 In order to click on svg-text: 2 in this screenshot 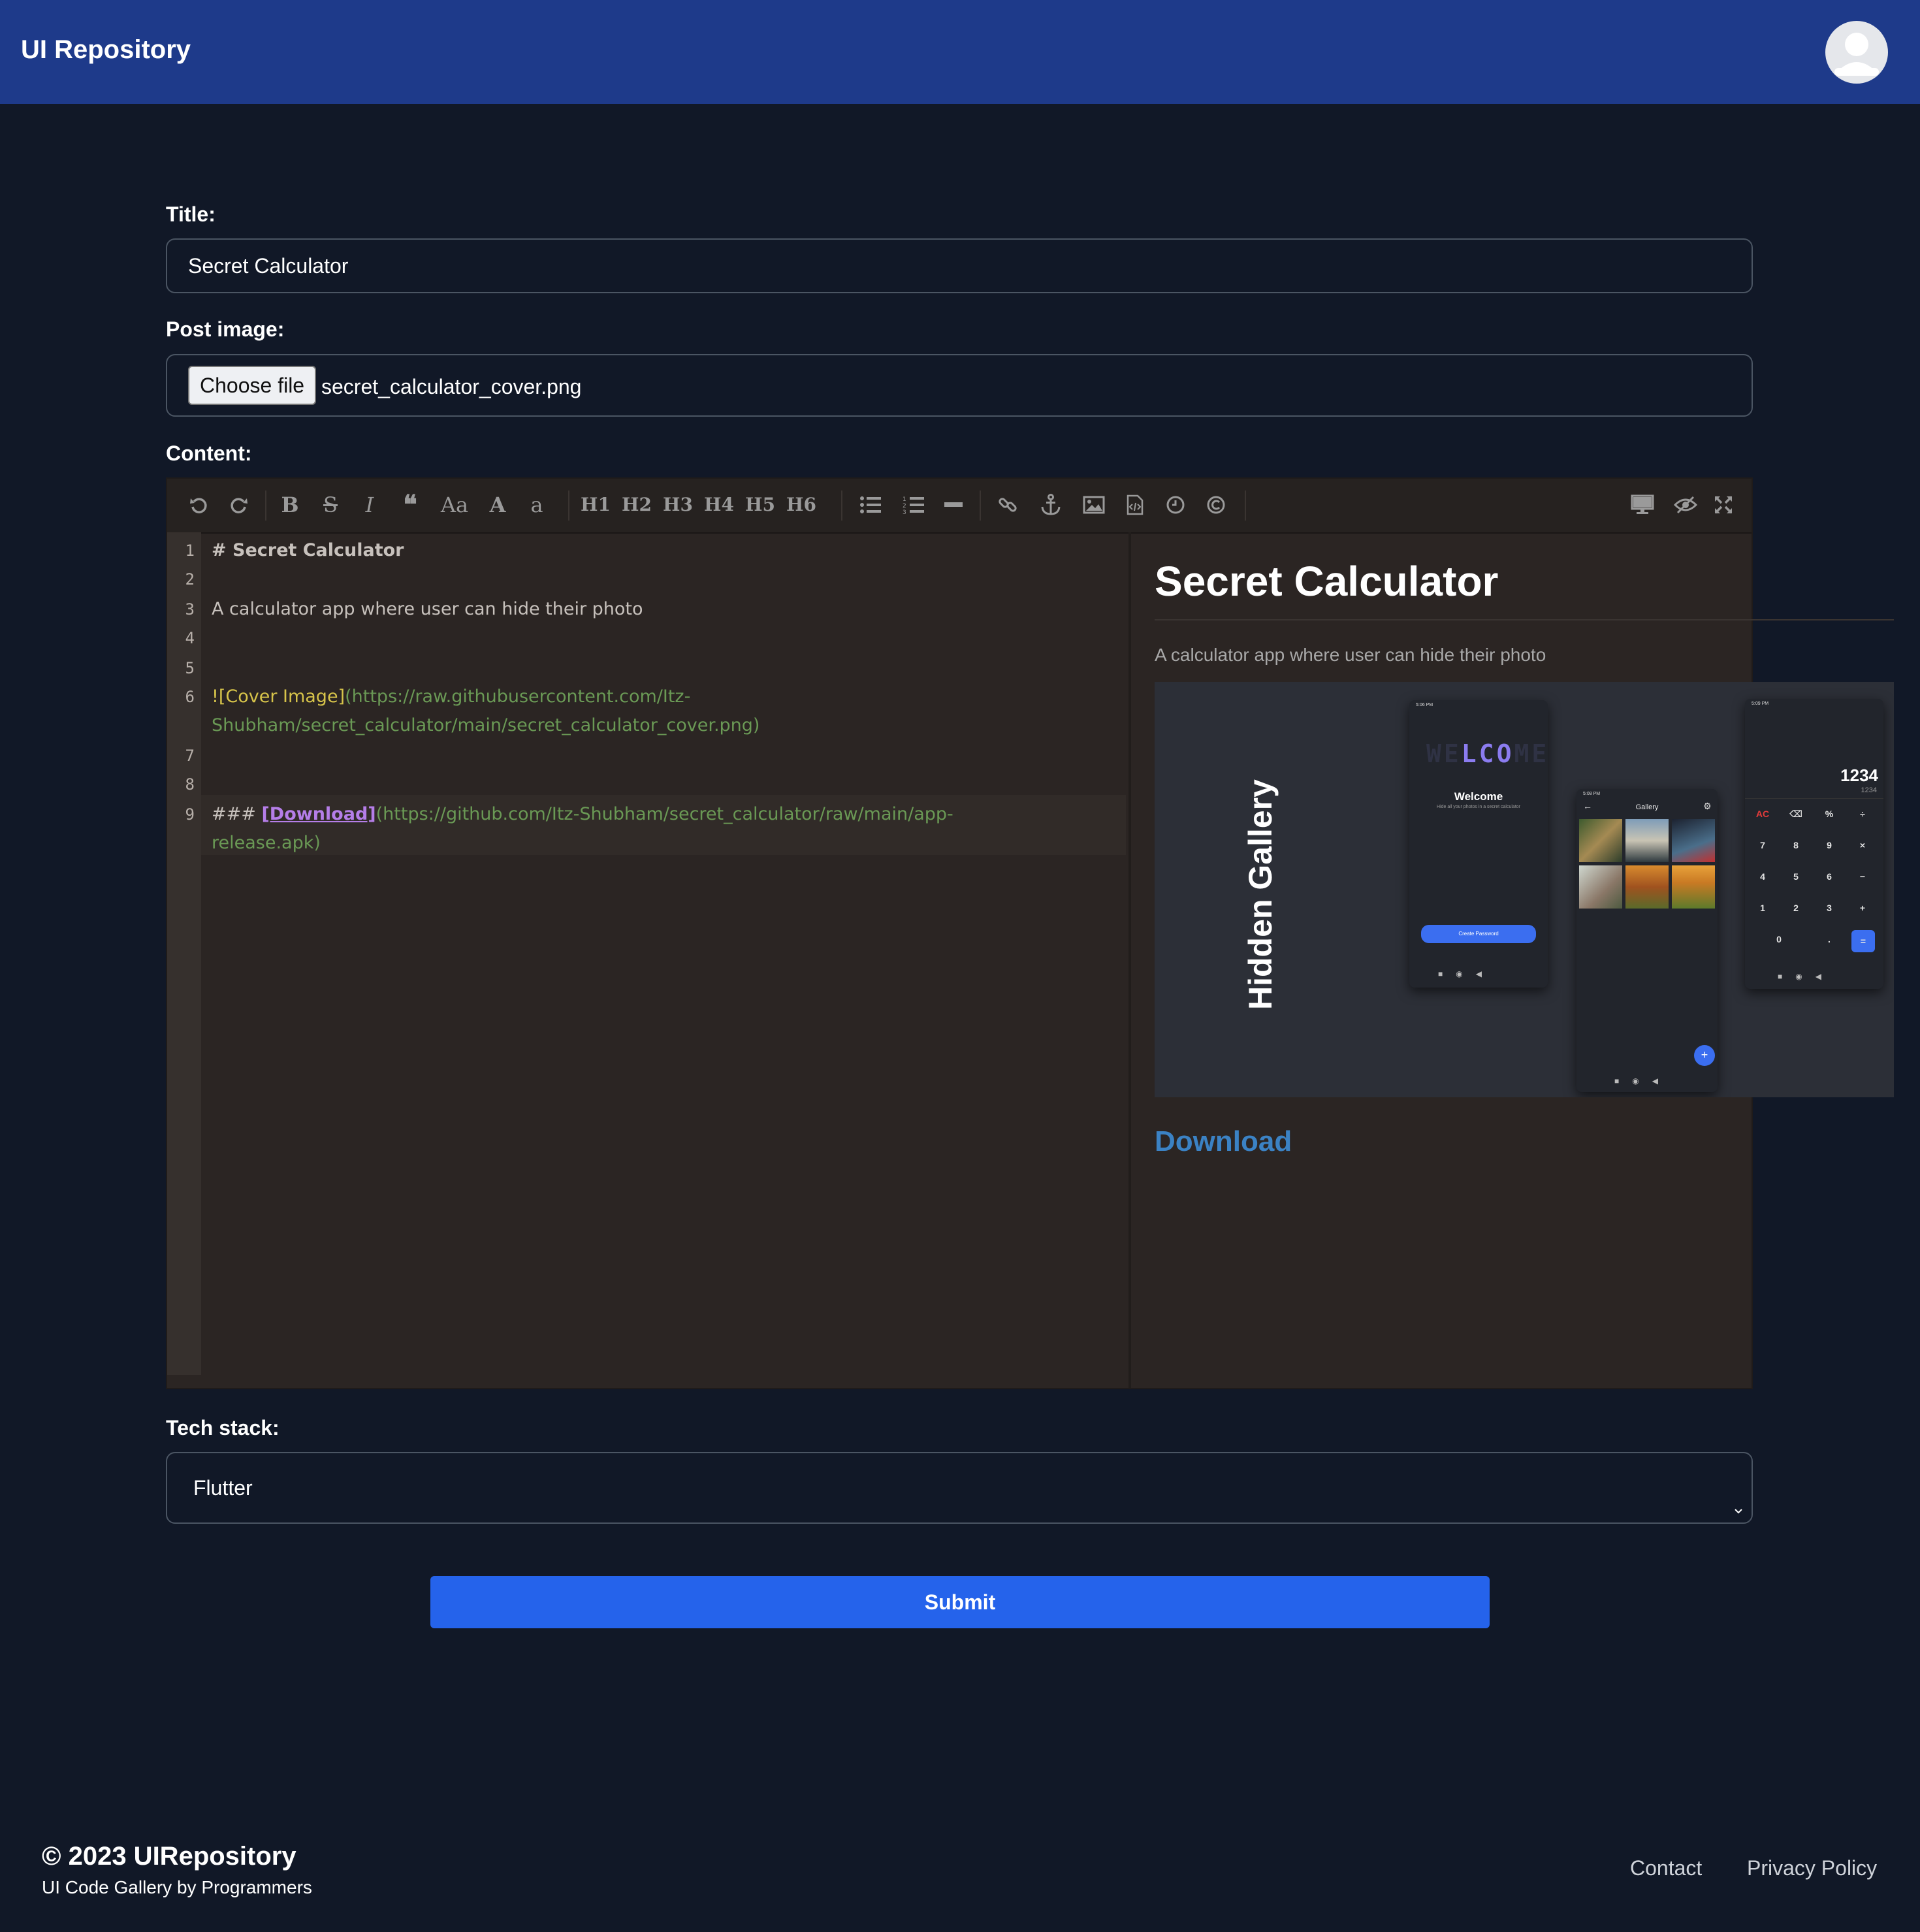, I will do `click(904, 506)`.